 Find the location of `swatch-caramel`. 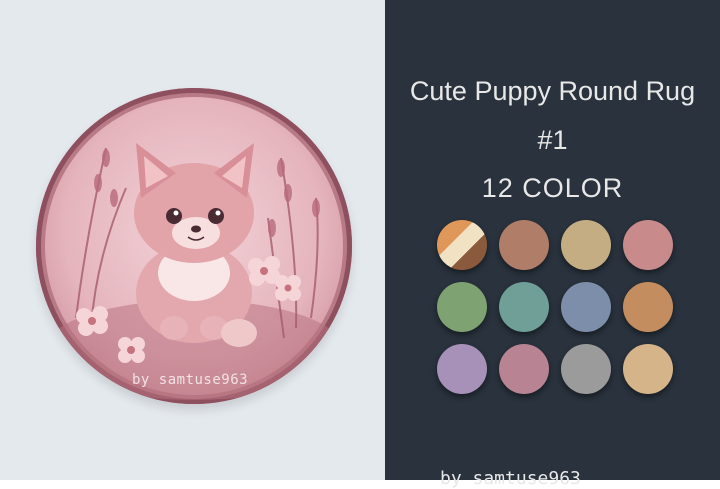

swatch-caramel is located at coordinates (648, 307).